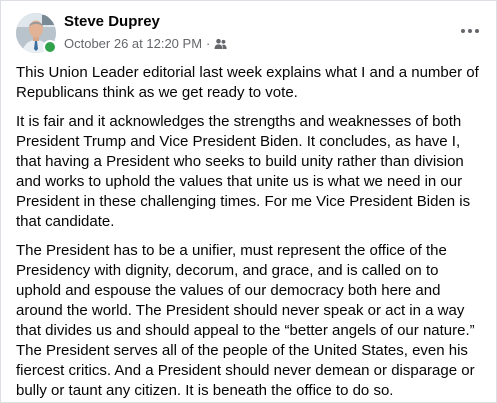 The width and height of the screenshot is (497, 403). What do you see at coordinates (36, 33) in the screenshot?
I see `avatar-container` at bounding box center [36, 33].